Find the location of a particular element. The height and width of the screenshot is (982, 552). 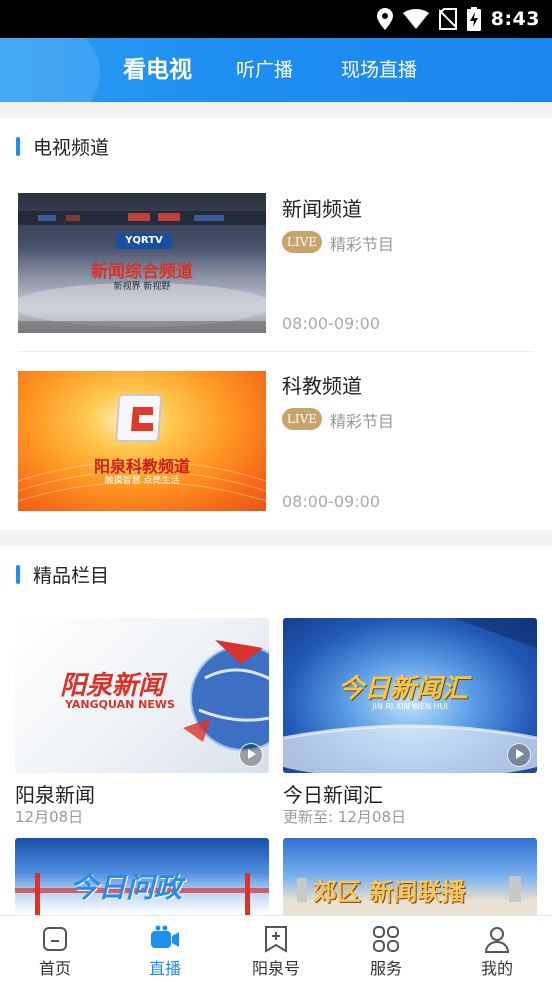

no-sim-icon is located at coordinates (447, 19).